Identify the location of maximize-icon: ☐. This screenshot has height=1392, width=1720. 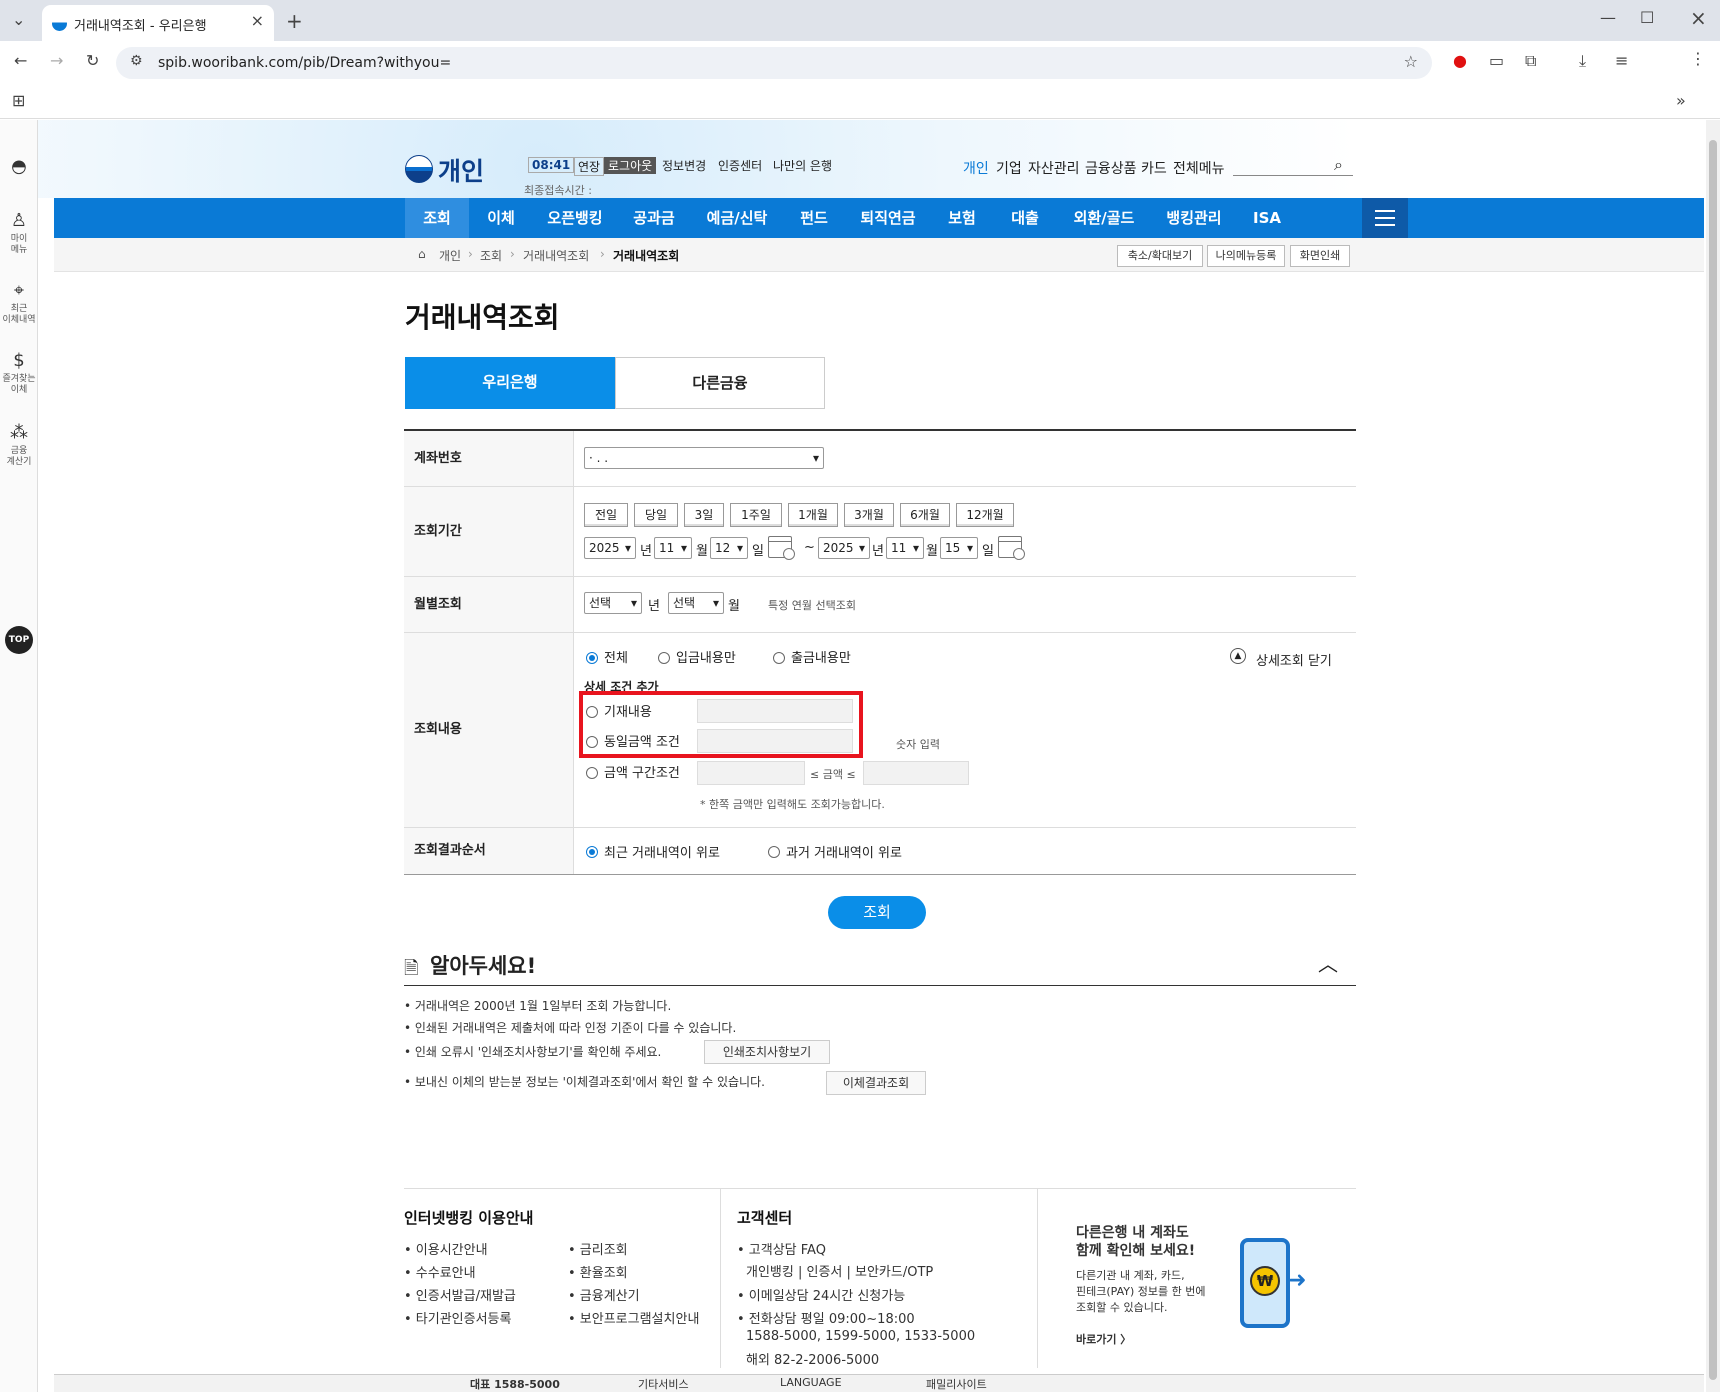
(1647, 17).